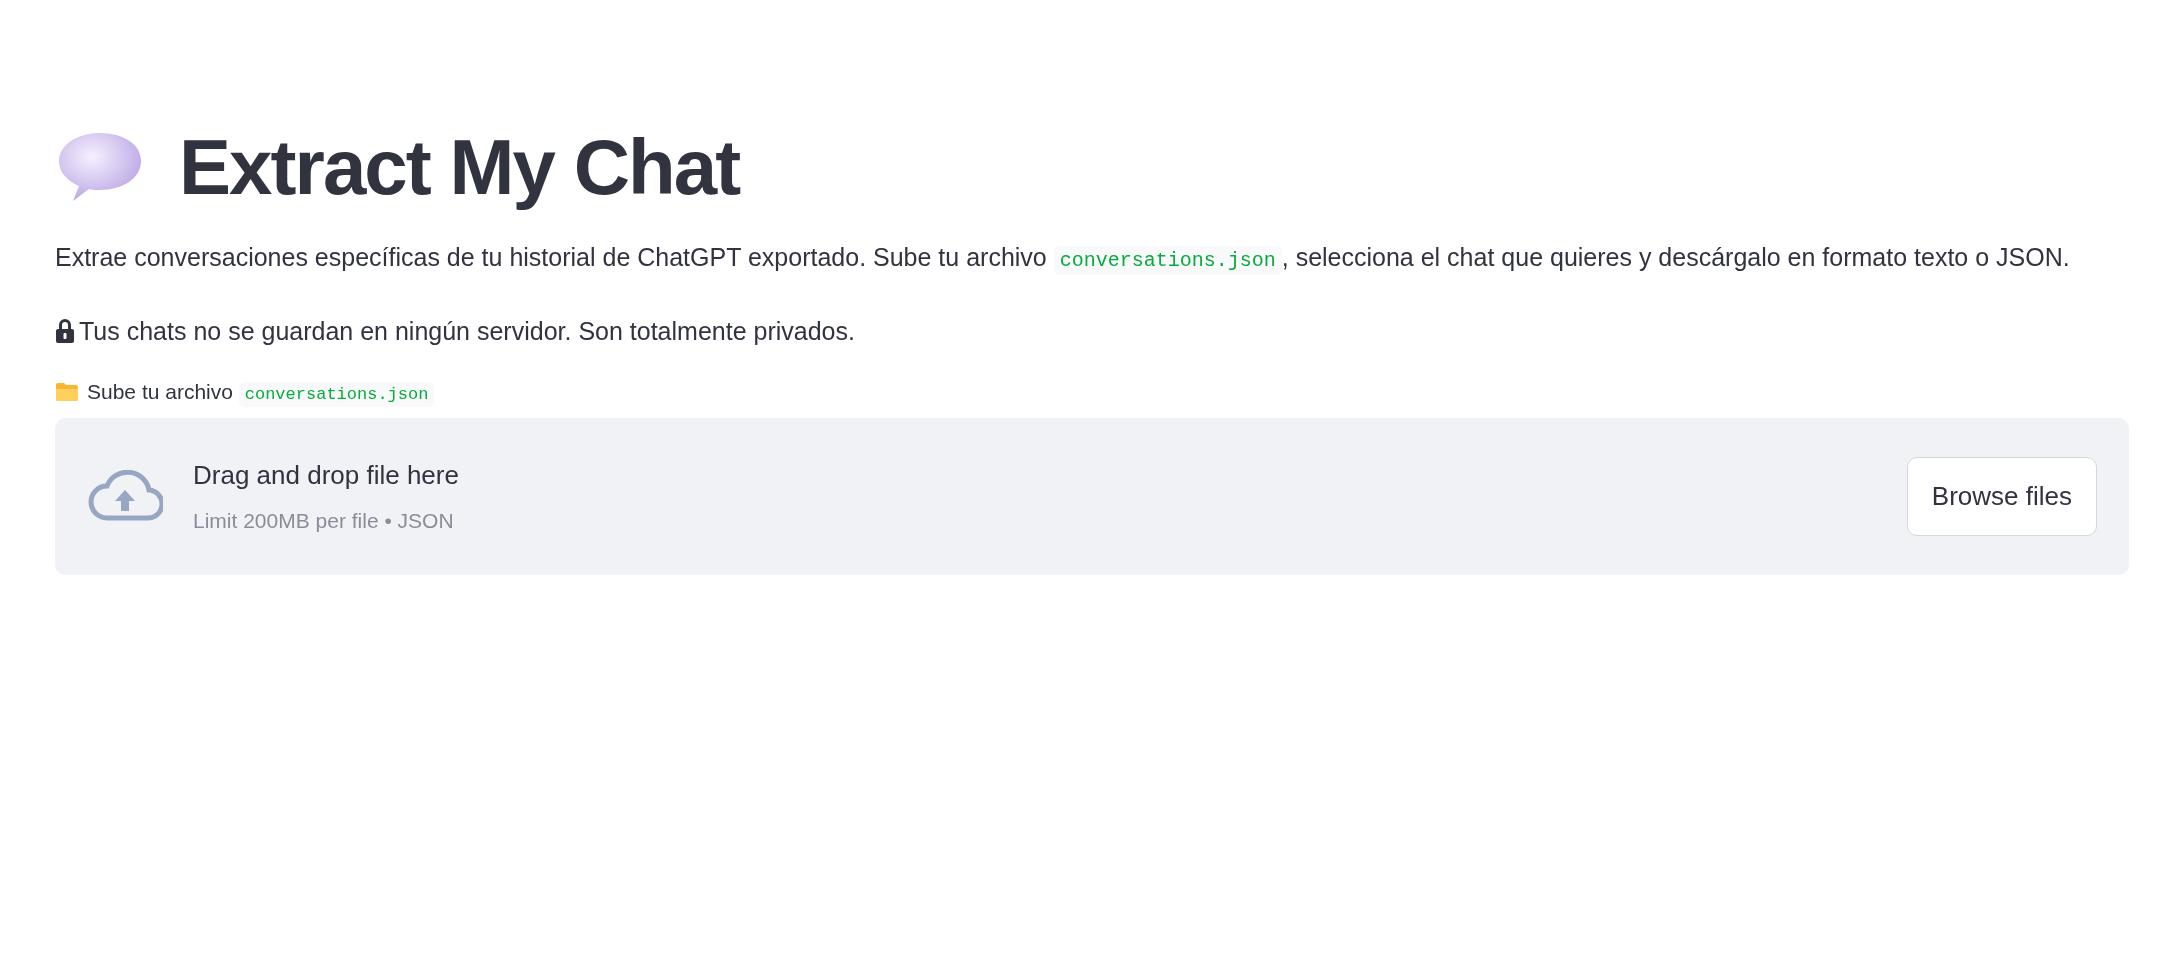 This screenshot has height=959, width=2184. Describe the element at coordinates (326, 475) in the screenshot. I see `drop-instructions: Drag and drop file here` at that location.